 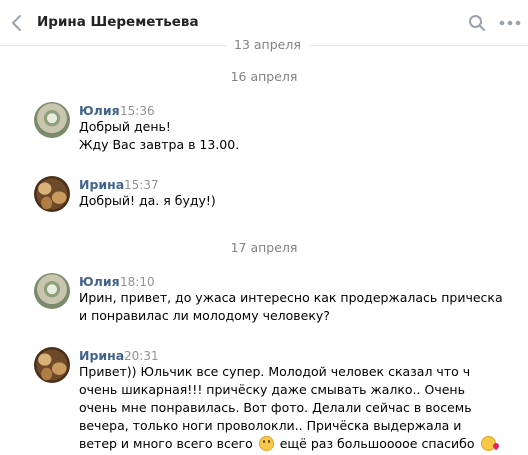 What do you see at coordinates (159, 144) in the screenshot?
I see `message-line: Жду Вас завтра в 13.00.` at bounding box center [159, 144].